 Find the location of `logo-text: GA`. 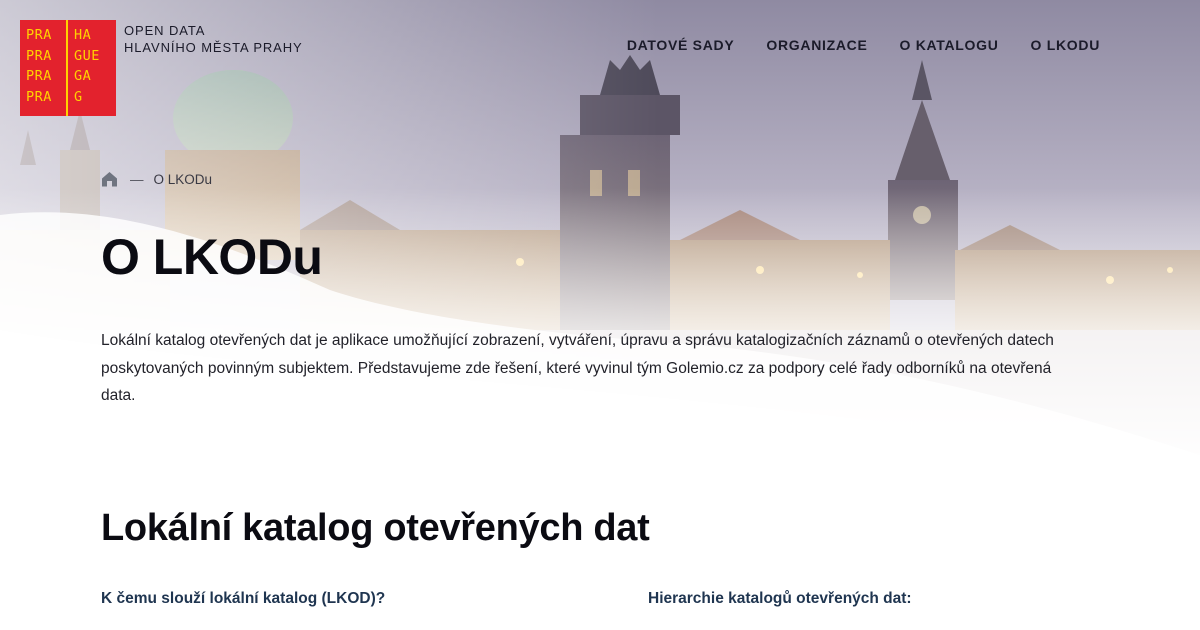

logo-text: GA is located at coordinates (83, 76).